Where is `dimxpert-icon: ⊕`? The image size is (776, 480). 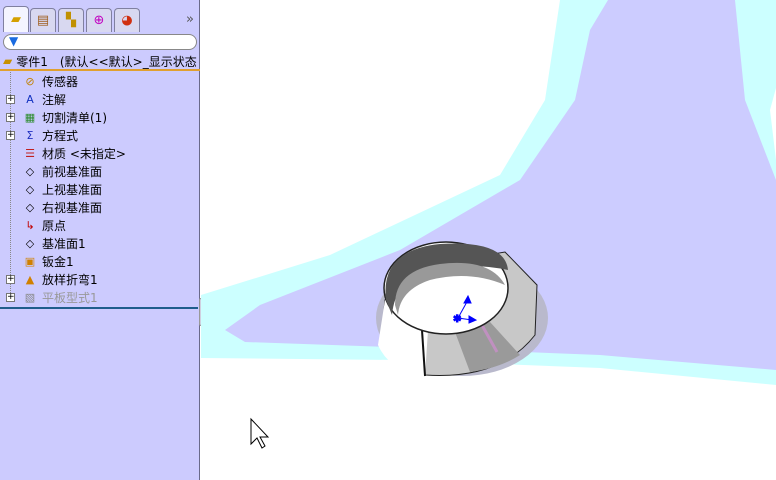 dimxpert-icon: ⊕ is located at coordinates (99, 20).